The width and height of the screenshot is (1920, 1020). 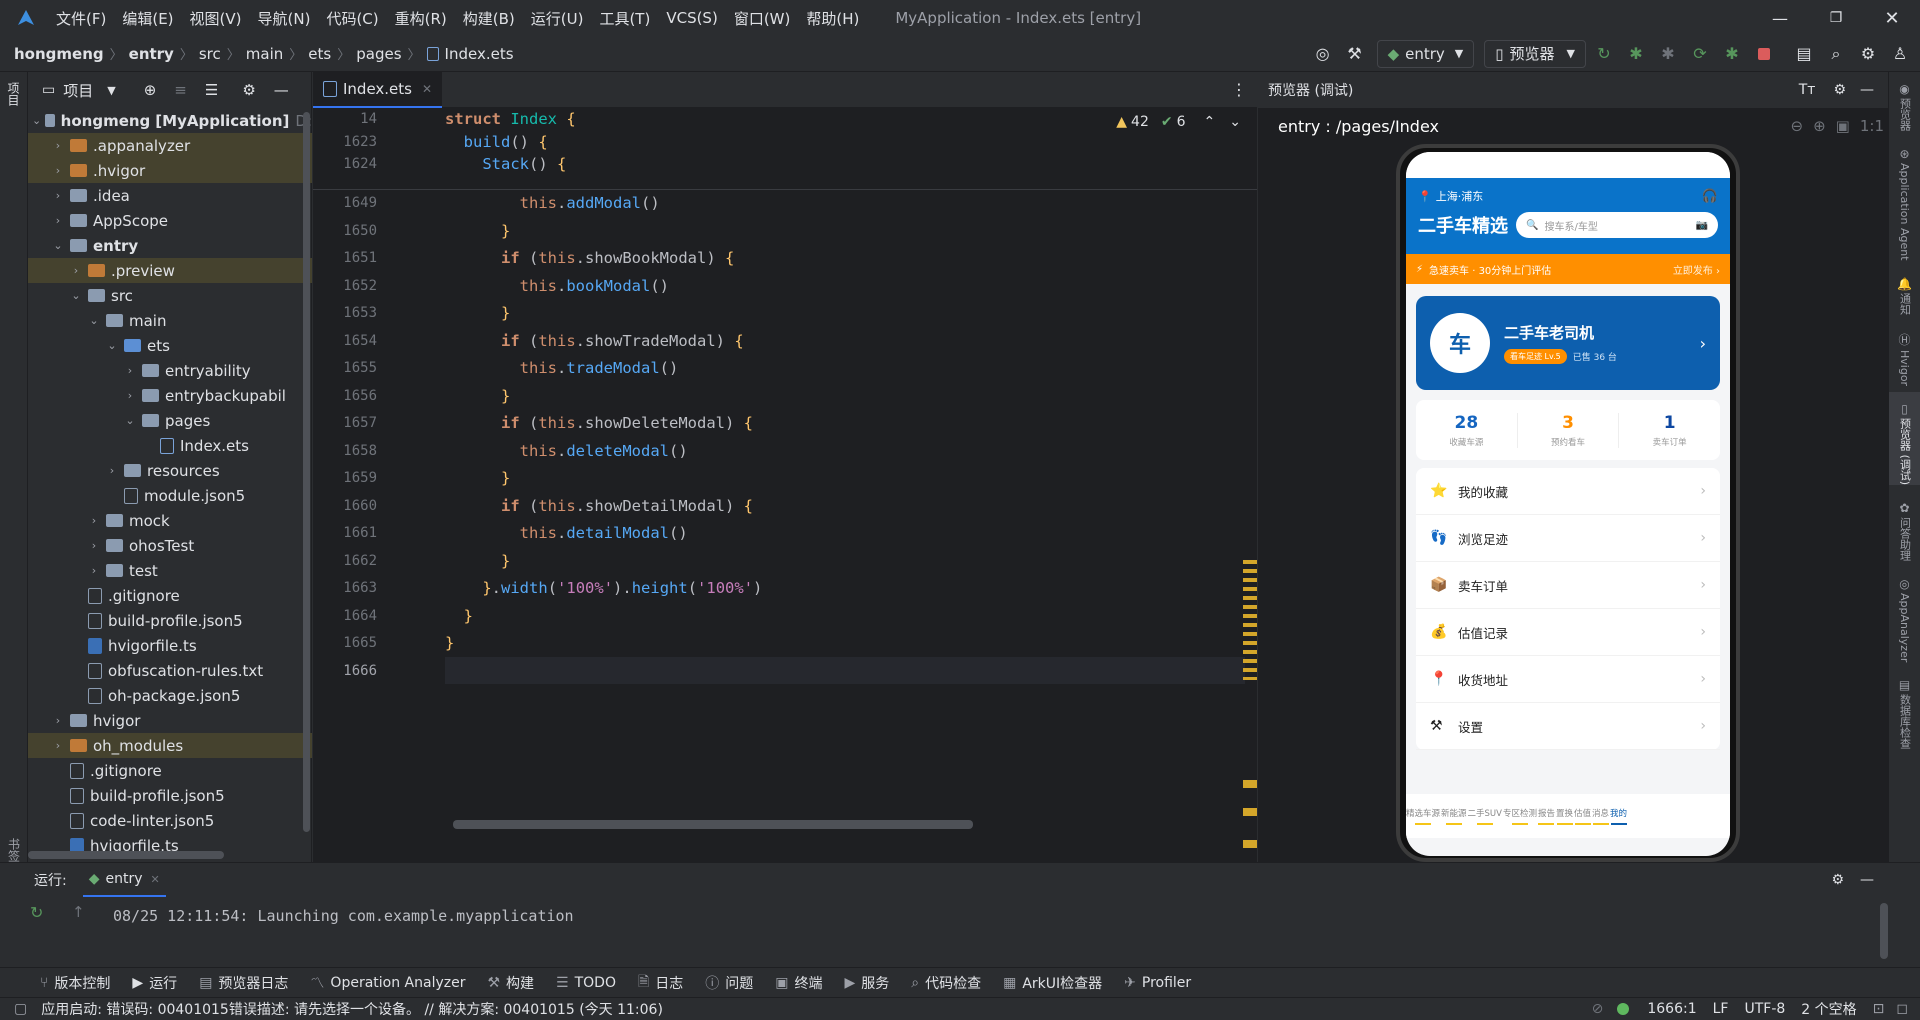 What do you see at coordinates (75, 983) in the screenshot?
I see `tool-window-button: ⑂ 版本控制` at bounding box center [75, 983].